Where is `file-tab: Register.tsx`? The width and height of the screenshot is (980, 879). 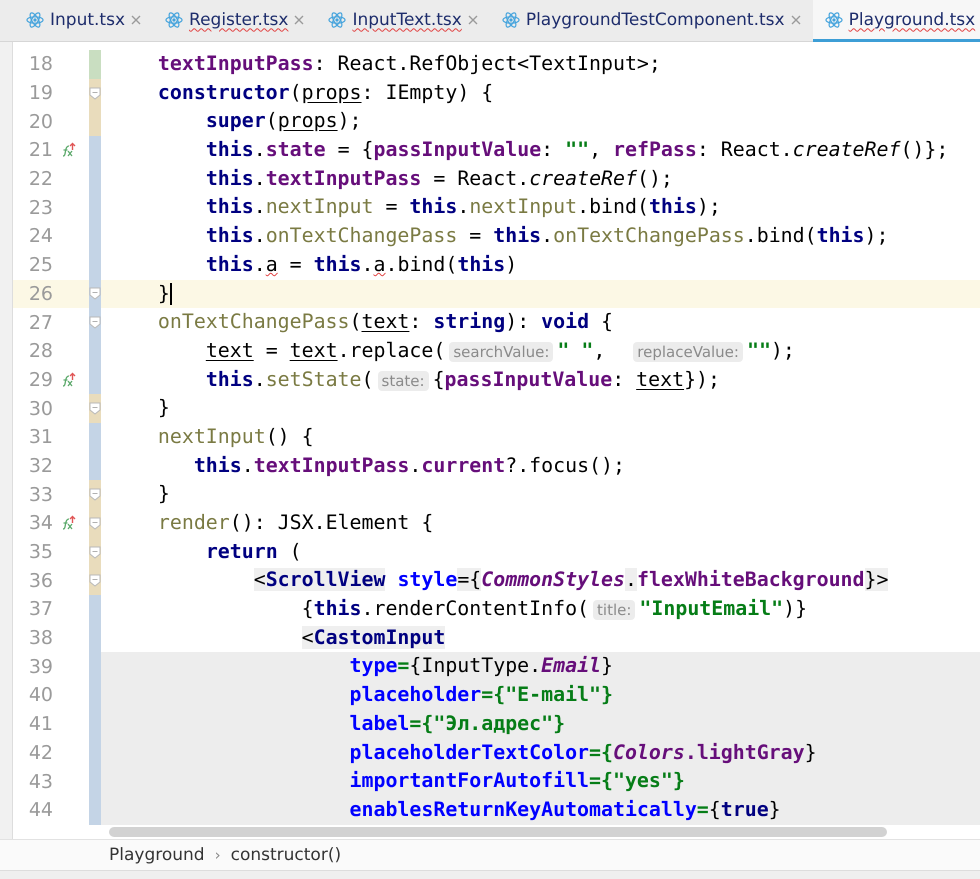 file-tab: Register.tsx is located at coordinates (234, 21).